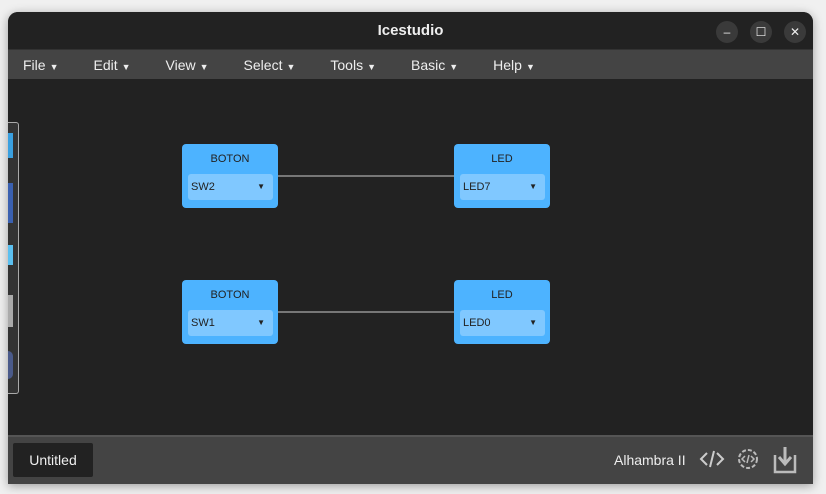 This screenshot has height=494, width=826. I want to click on output-block-led: LED LED7 ▼, so click(502, 176).